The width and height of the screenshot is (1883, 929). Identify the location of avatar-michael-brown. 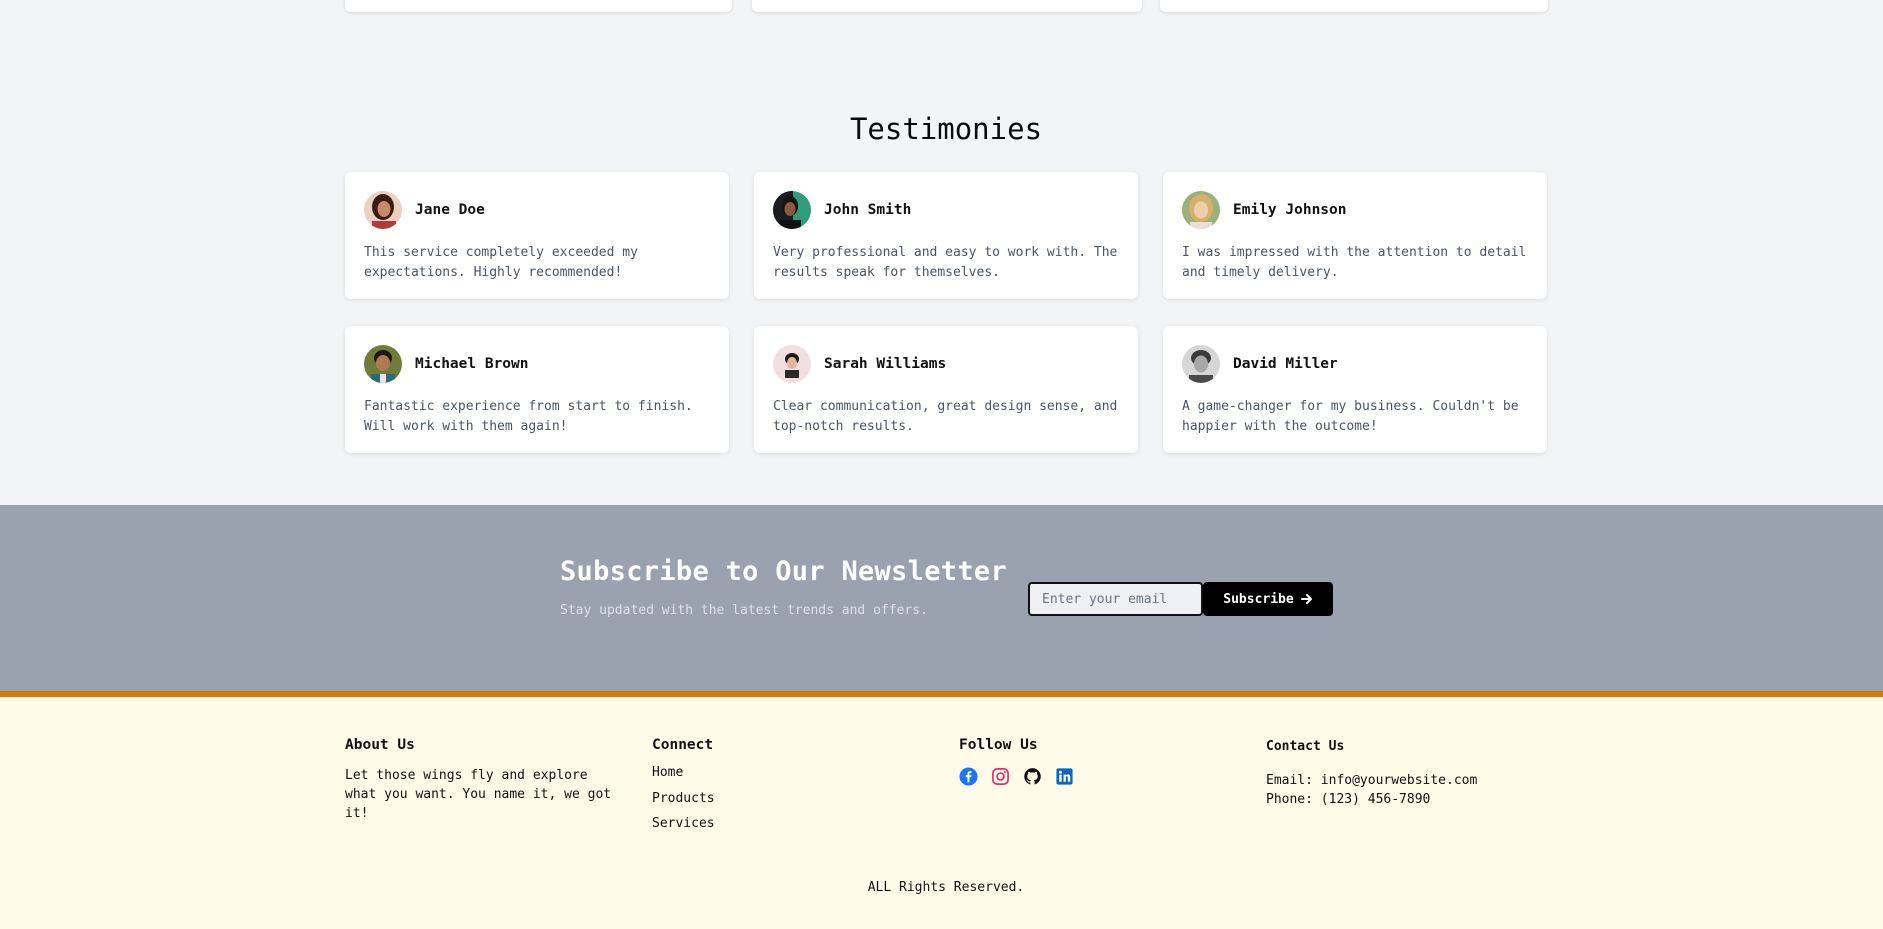
(383, 364).